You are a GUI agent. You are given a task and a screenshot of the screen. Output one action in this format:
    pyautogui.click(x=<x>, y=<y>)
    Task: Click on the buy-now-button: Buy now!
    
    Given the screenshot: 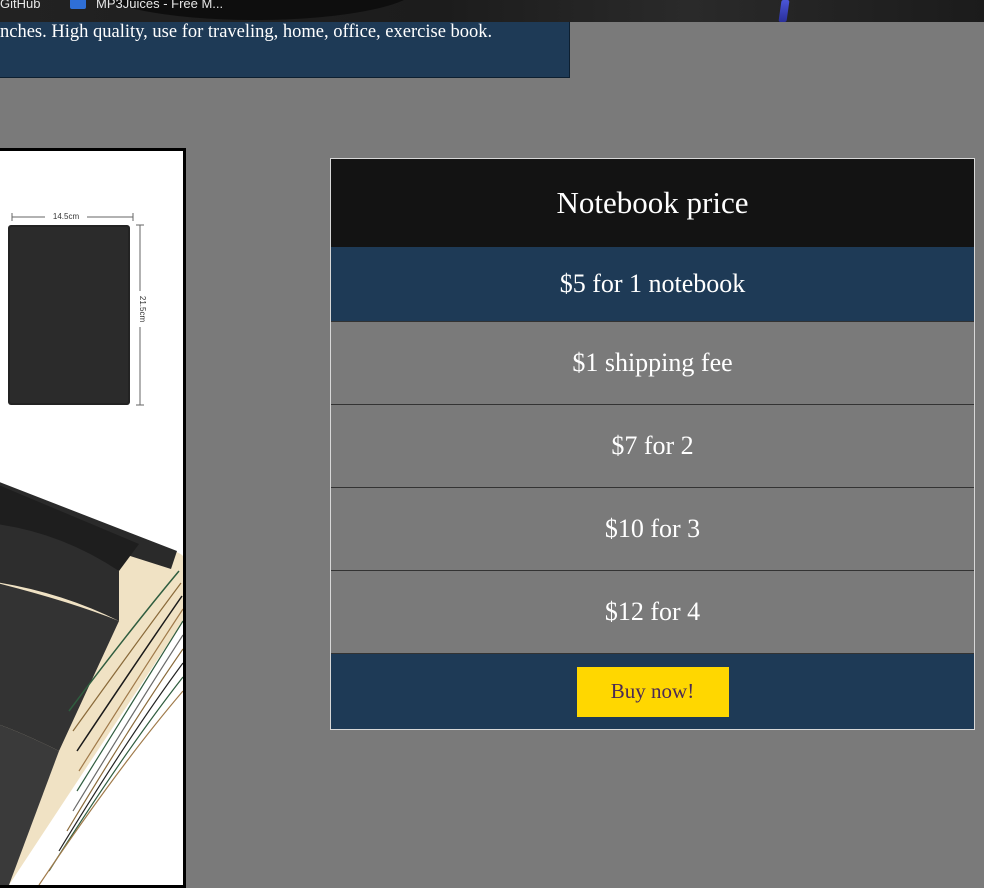 What is the action you would take?
    pyautogui.click(x=652, y=691)
    